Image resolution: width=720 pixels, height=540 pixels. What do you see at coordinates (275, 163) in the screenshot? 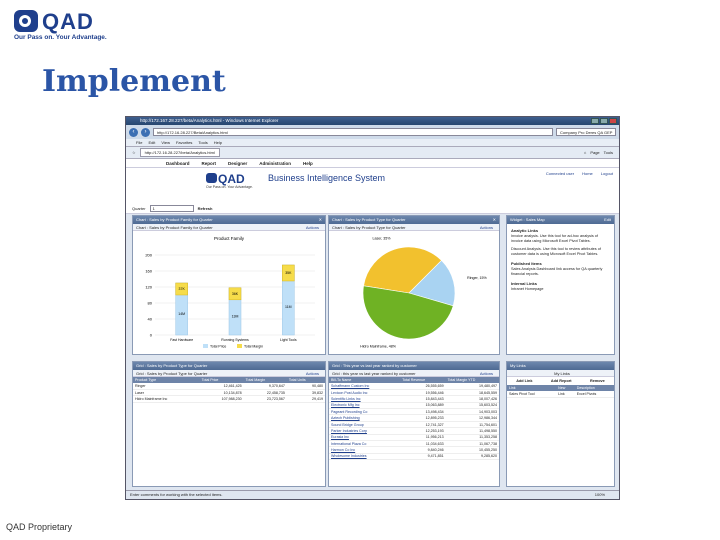
I see `app-menu-administration: Administration` at bounding box center [275, 163].